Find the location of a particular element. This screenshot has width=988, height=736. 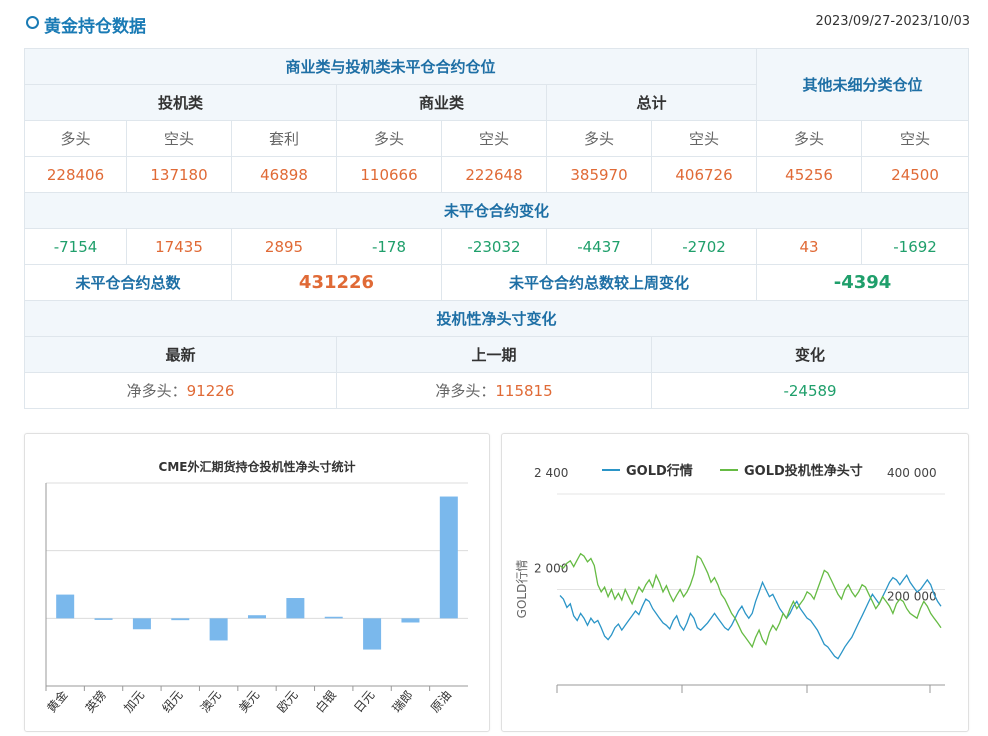

left-tick-label: 2 400 is located at coordinates (551, 473).